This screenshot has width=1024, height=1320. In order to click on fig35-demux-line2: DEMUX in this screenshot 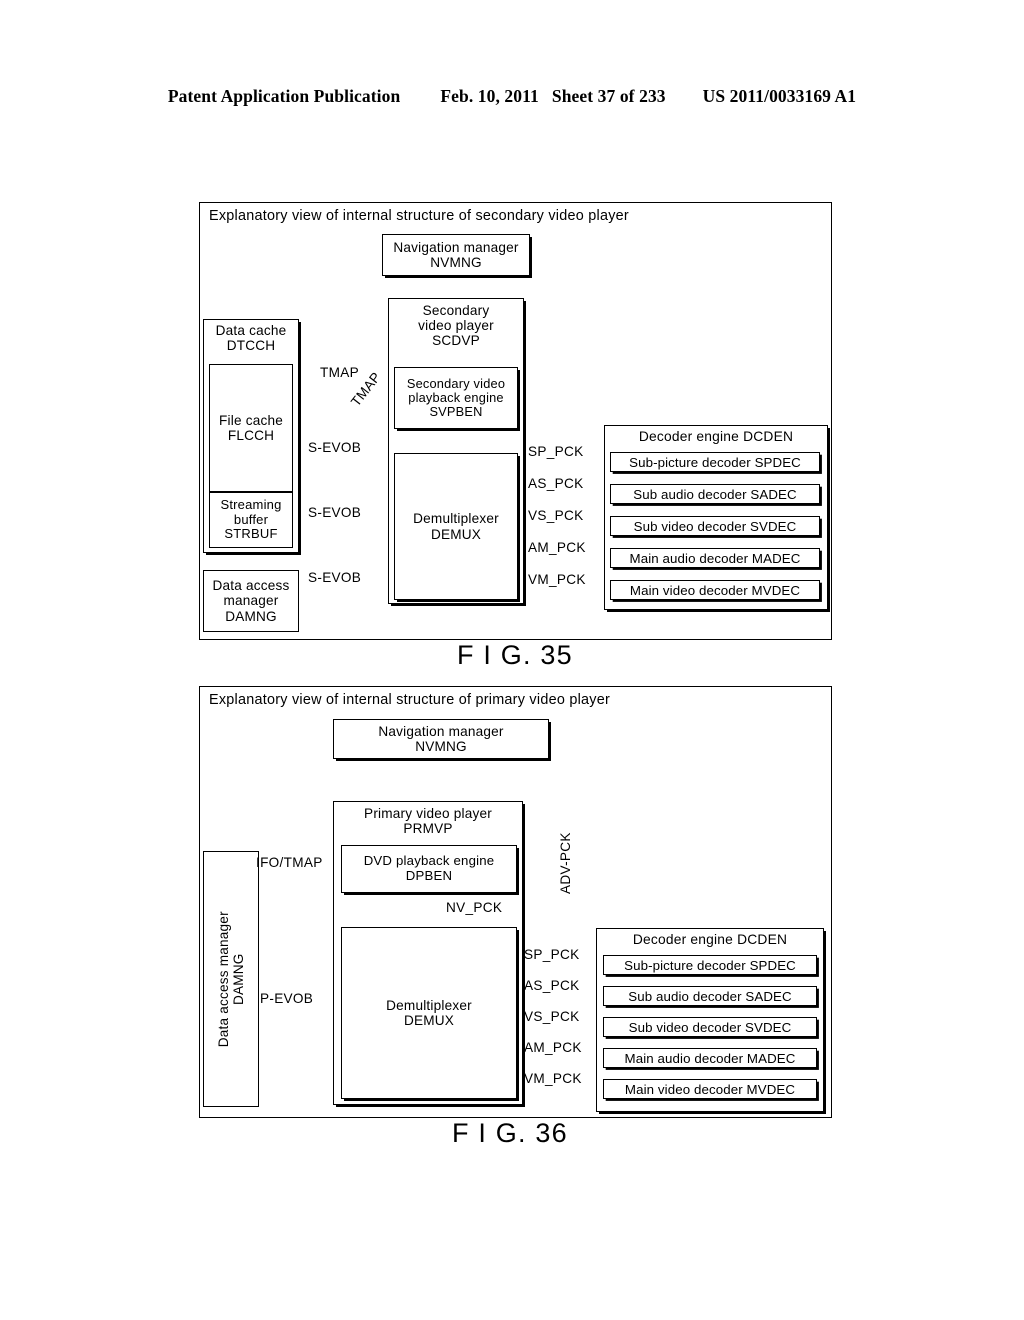, I will do `click(456, 534)`.